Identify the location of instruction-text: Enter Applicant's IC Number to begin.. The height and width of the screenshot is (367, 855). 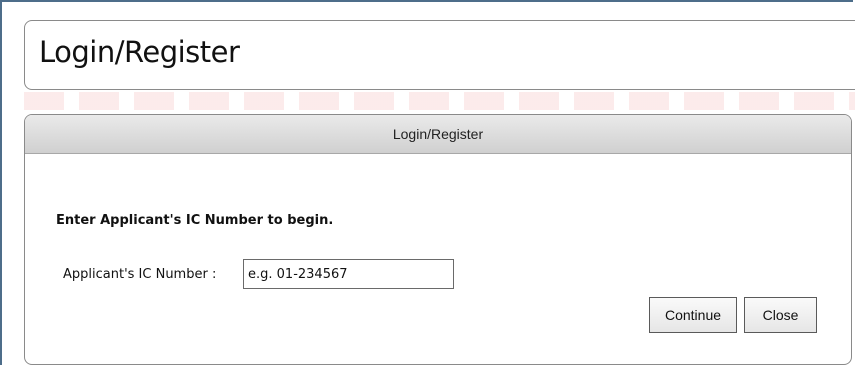
(195, 220).